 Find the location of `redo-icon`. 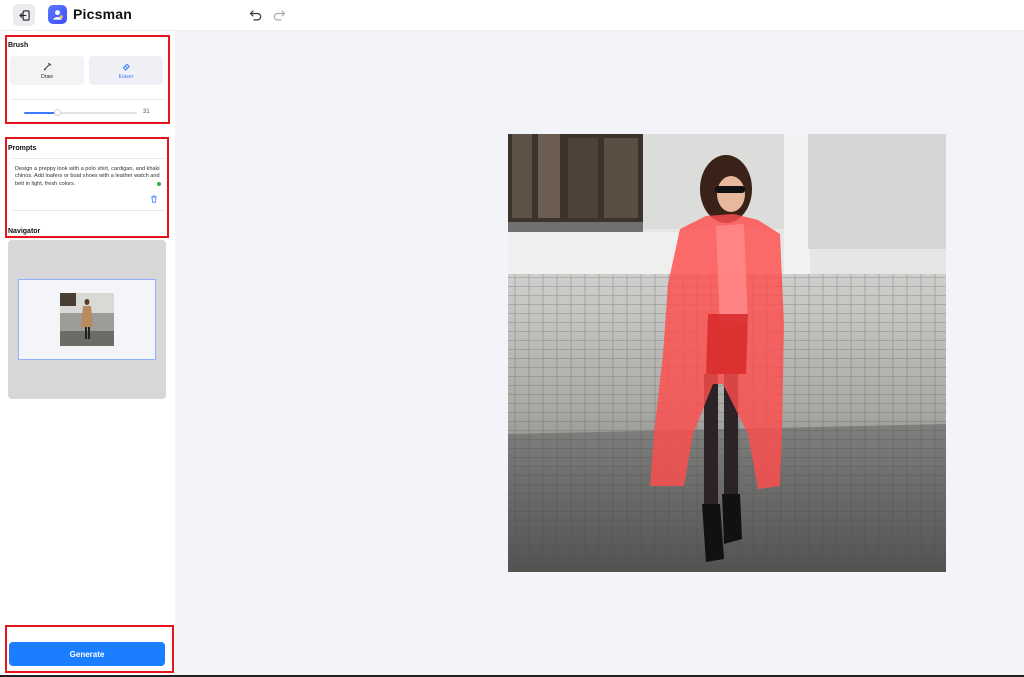

redo-icon is located at coordinates (279, 15).